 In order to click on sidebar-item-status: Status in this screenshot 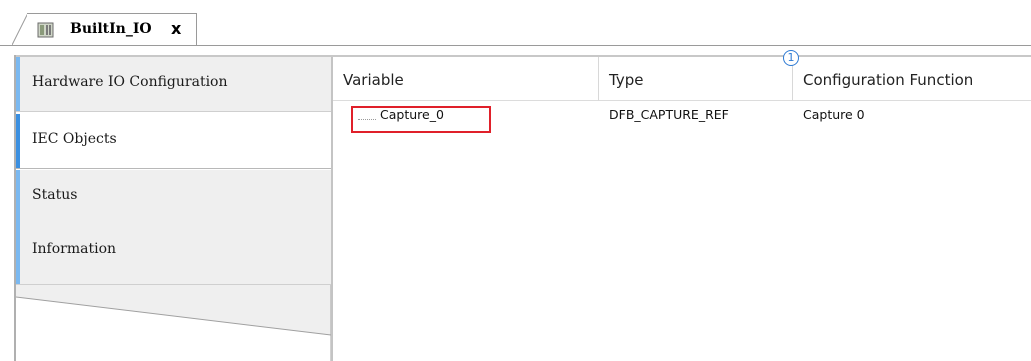, I will do `click(174, 197)`.